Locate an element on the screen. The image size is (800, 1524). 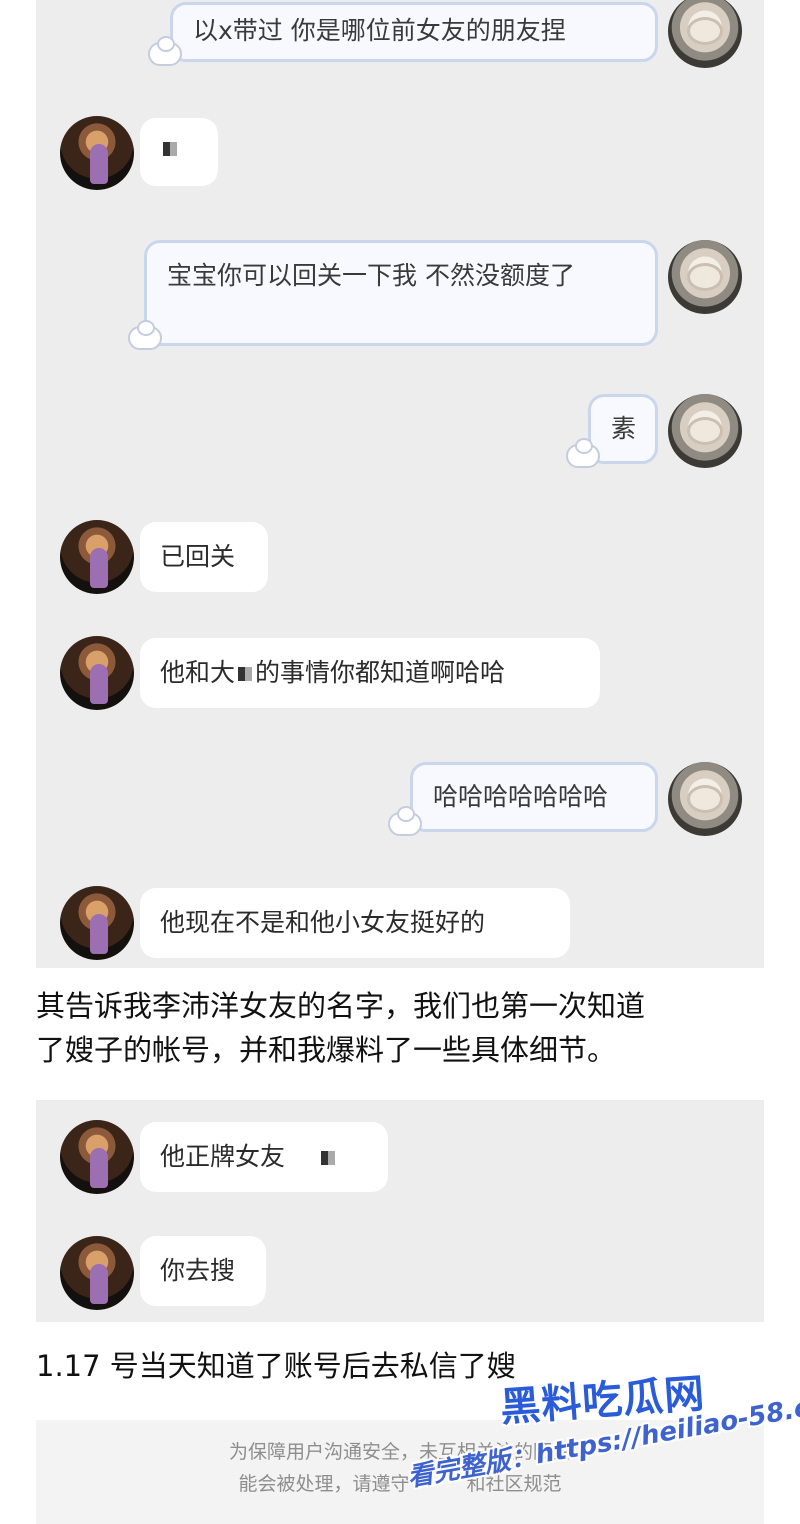
message-text: 他正牌女友 is located at coordinates (223, 1156).